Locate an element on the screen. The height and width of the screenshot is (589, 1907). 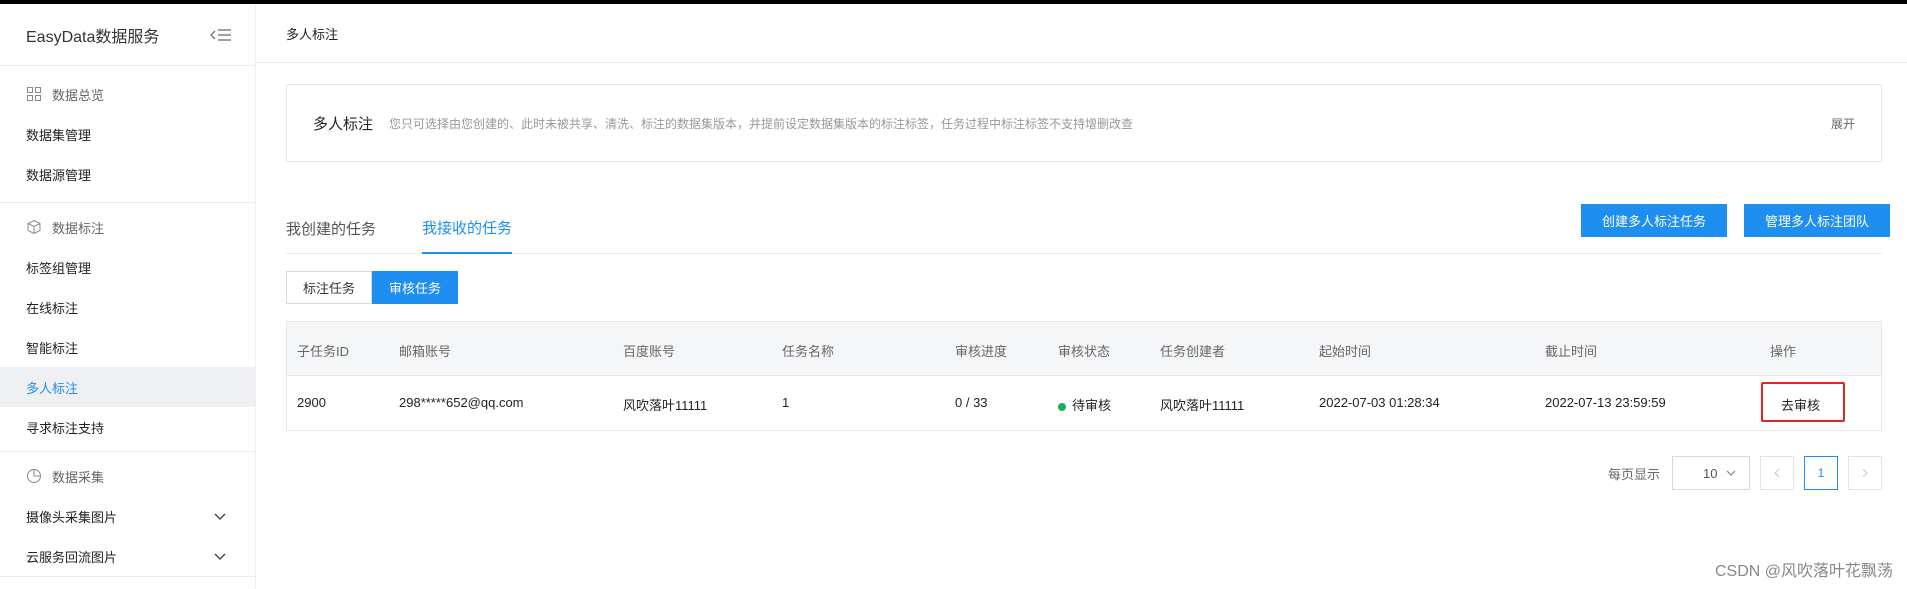
status-badge: 待审核 is located at coordinates (1084, 404).